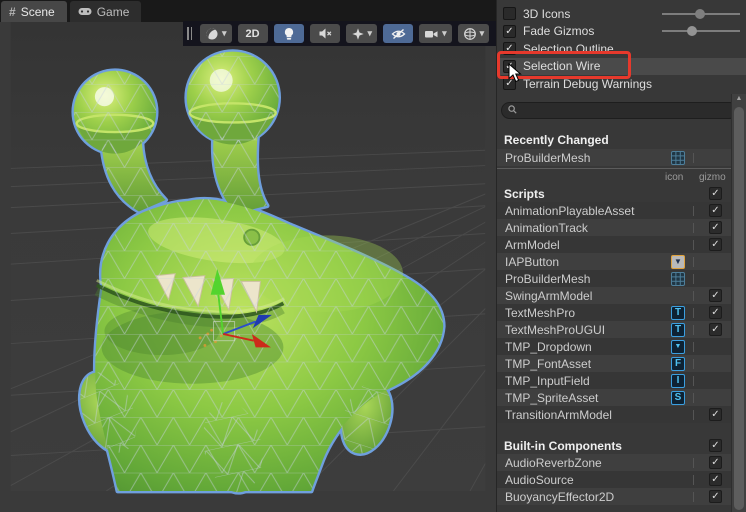 The width and height of the screenshot is (746, 512). Describe the element at coordinates (614, 227) in the screenshot. I see `row-AnimationTrack: AnimationTrack ✓` at that location.